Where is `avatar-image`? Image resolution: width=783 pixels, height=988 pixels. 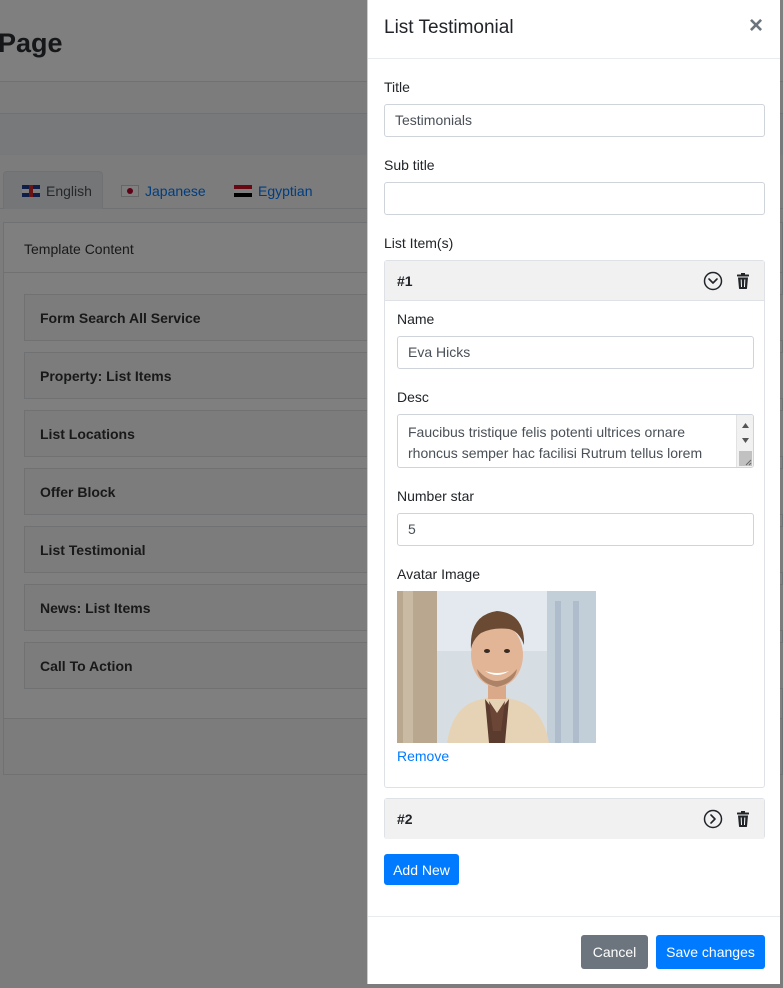
avatar-image is located at coordinates (496, 667).